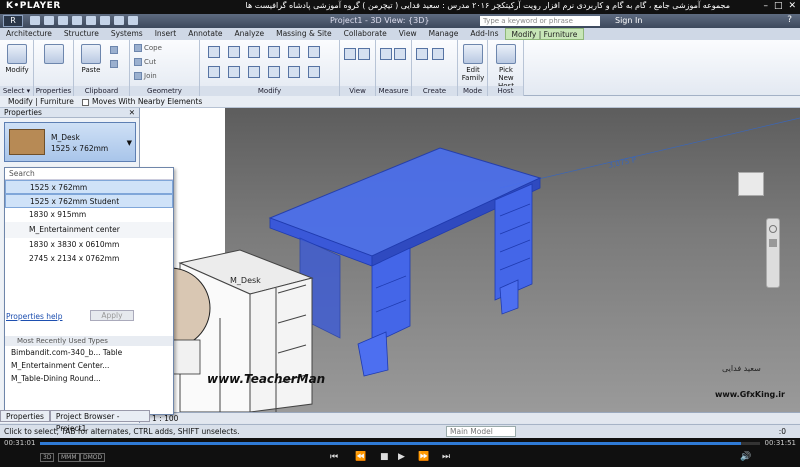 The height and width of the screenshot is (467, 800). I want to click on create-assembly-icon, so click(422, 54).